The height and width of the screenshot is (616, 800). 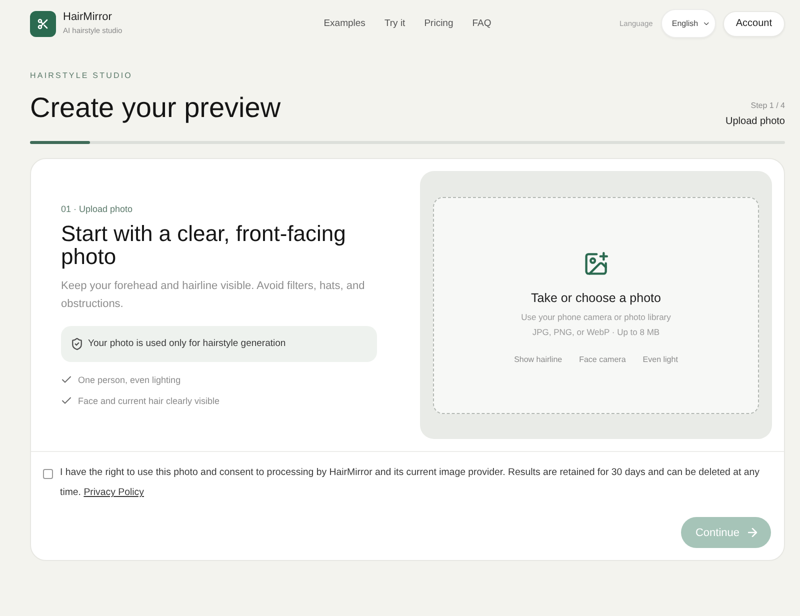 What do you see at coordinates (688, 23) in the screenshot?
I see `language-select: English` at bounding box center [688, 23].